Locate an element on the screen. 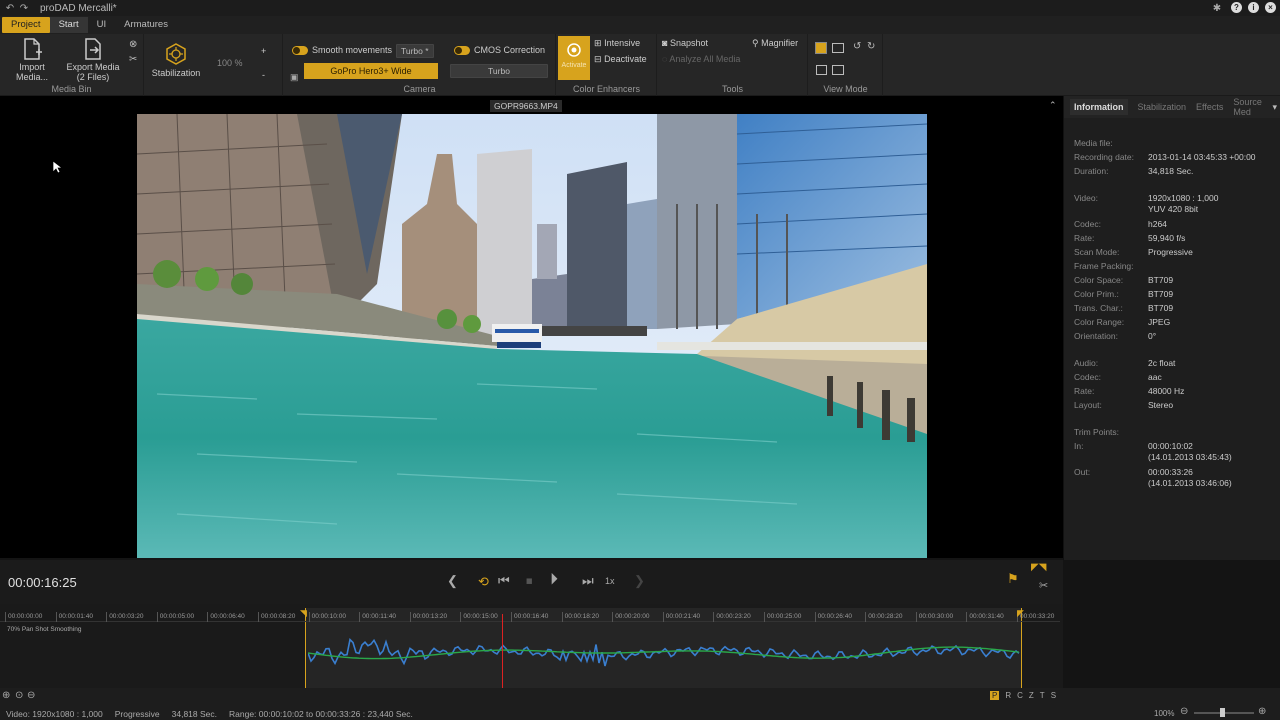  zoom-in-small-icon: ⊕ is located at coordinates (1262, 711).